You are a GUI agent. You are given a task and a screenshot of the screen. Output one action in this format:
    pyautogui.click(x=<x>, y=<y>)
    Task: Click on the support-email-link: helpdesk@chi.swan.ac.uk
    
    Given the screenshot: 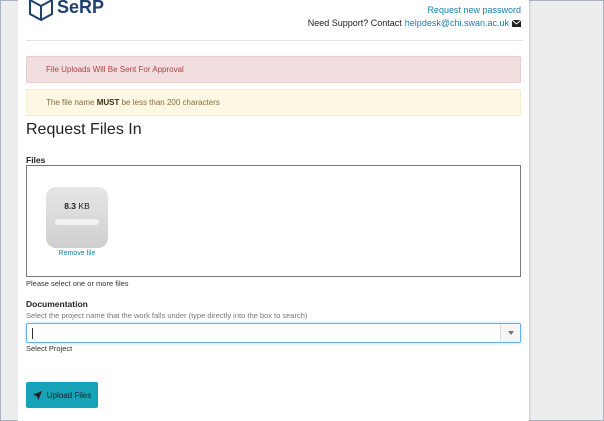 What is the action you would take?
    pyautogui.click(x=457, y=23)
    